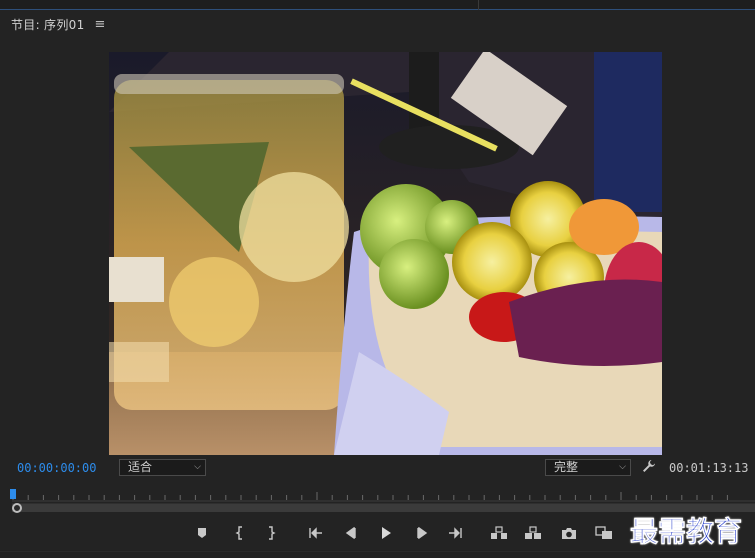 The height and width of the screenshot is (558, 755). I want to click on step-back-icon, so click(351, 533).